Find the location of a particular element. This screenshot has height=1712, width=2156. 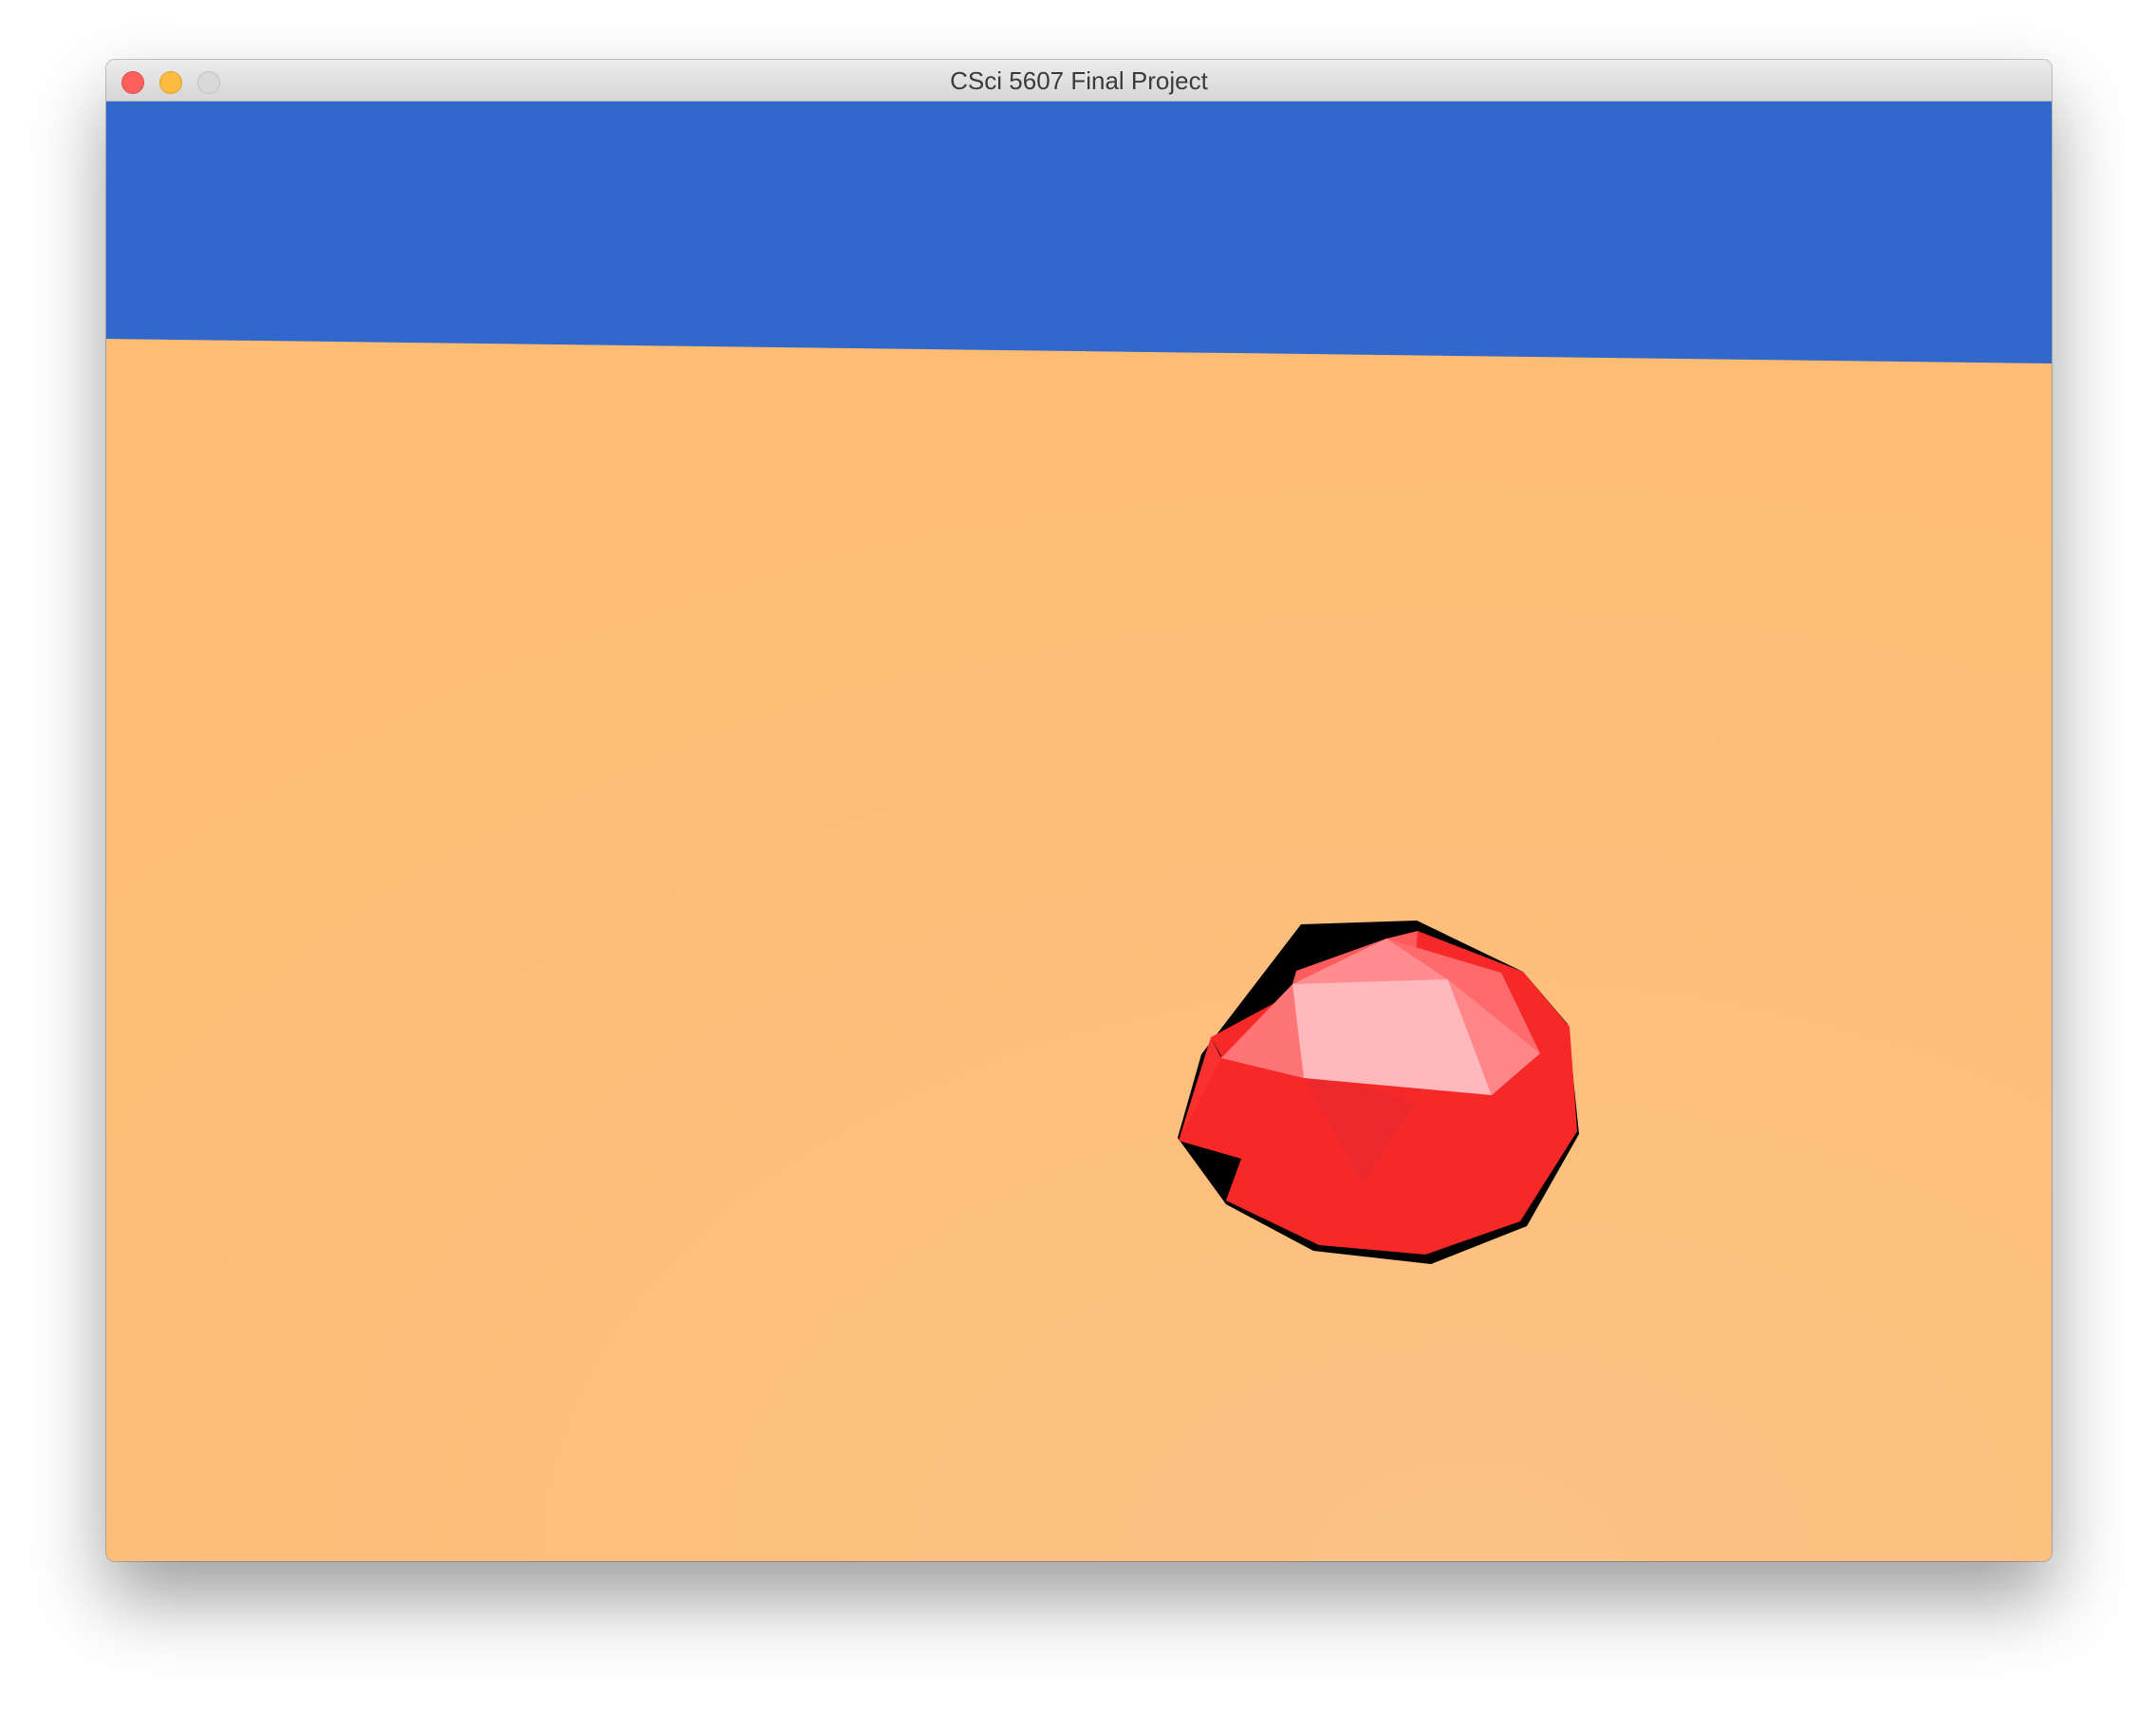

title-bar: CSci 5607 Final Project is located at coordinates (1079, 81).